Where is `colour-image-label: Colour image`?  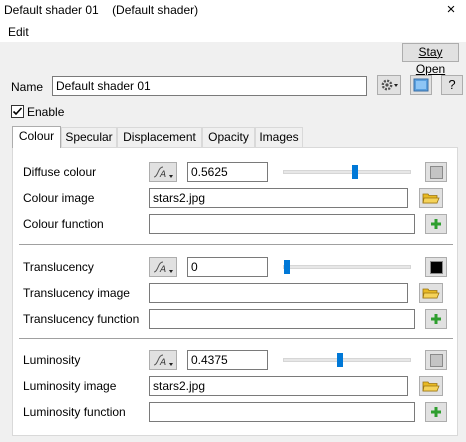
colour-image-label: Colour image is located at coordinates (59, 198).